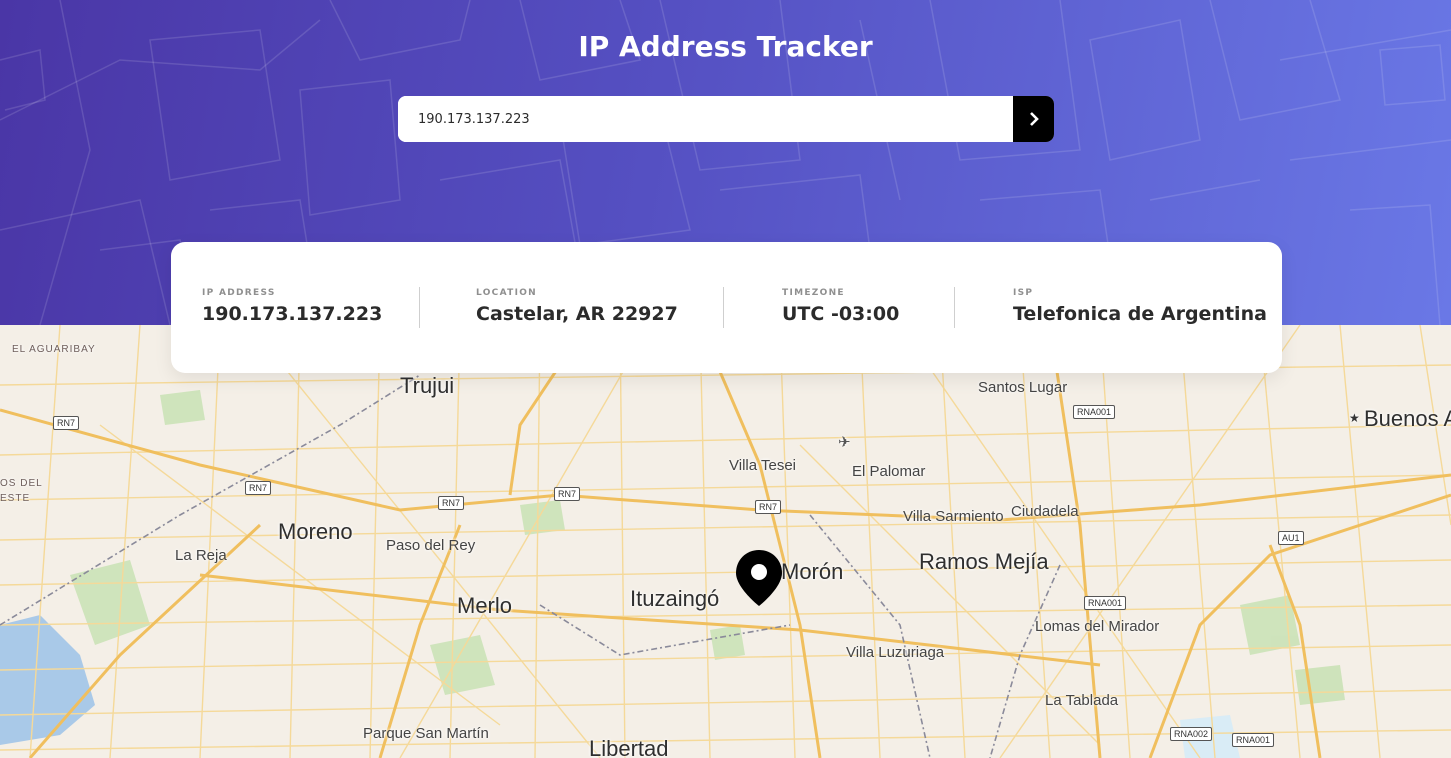 This screenshot has height=758, width=1451. I want to click on timezone-value: UTC -03:00, so click(841, 314).